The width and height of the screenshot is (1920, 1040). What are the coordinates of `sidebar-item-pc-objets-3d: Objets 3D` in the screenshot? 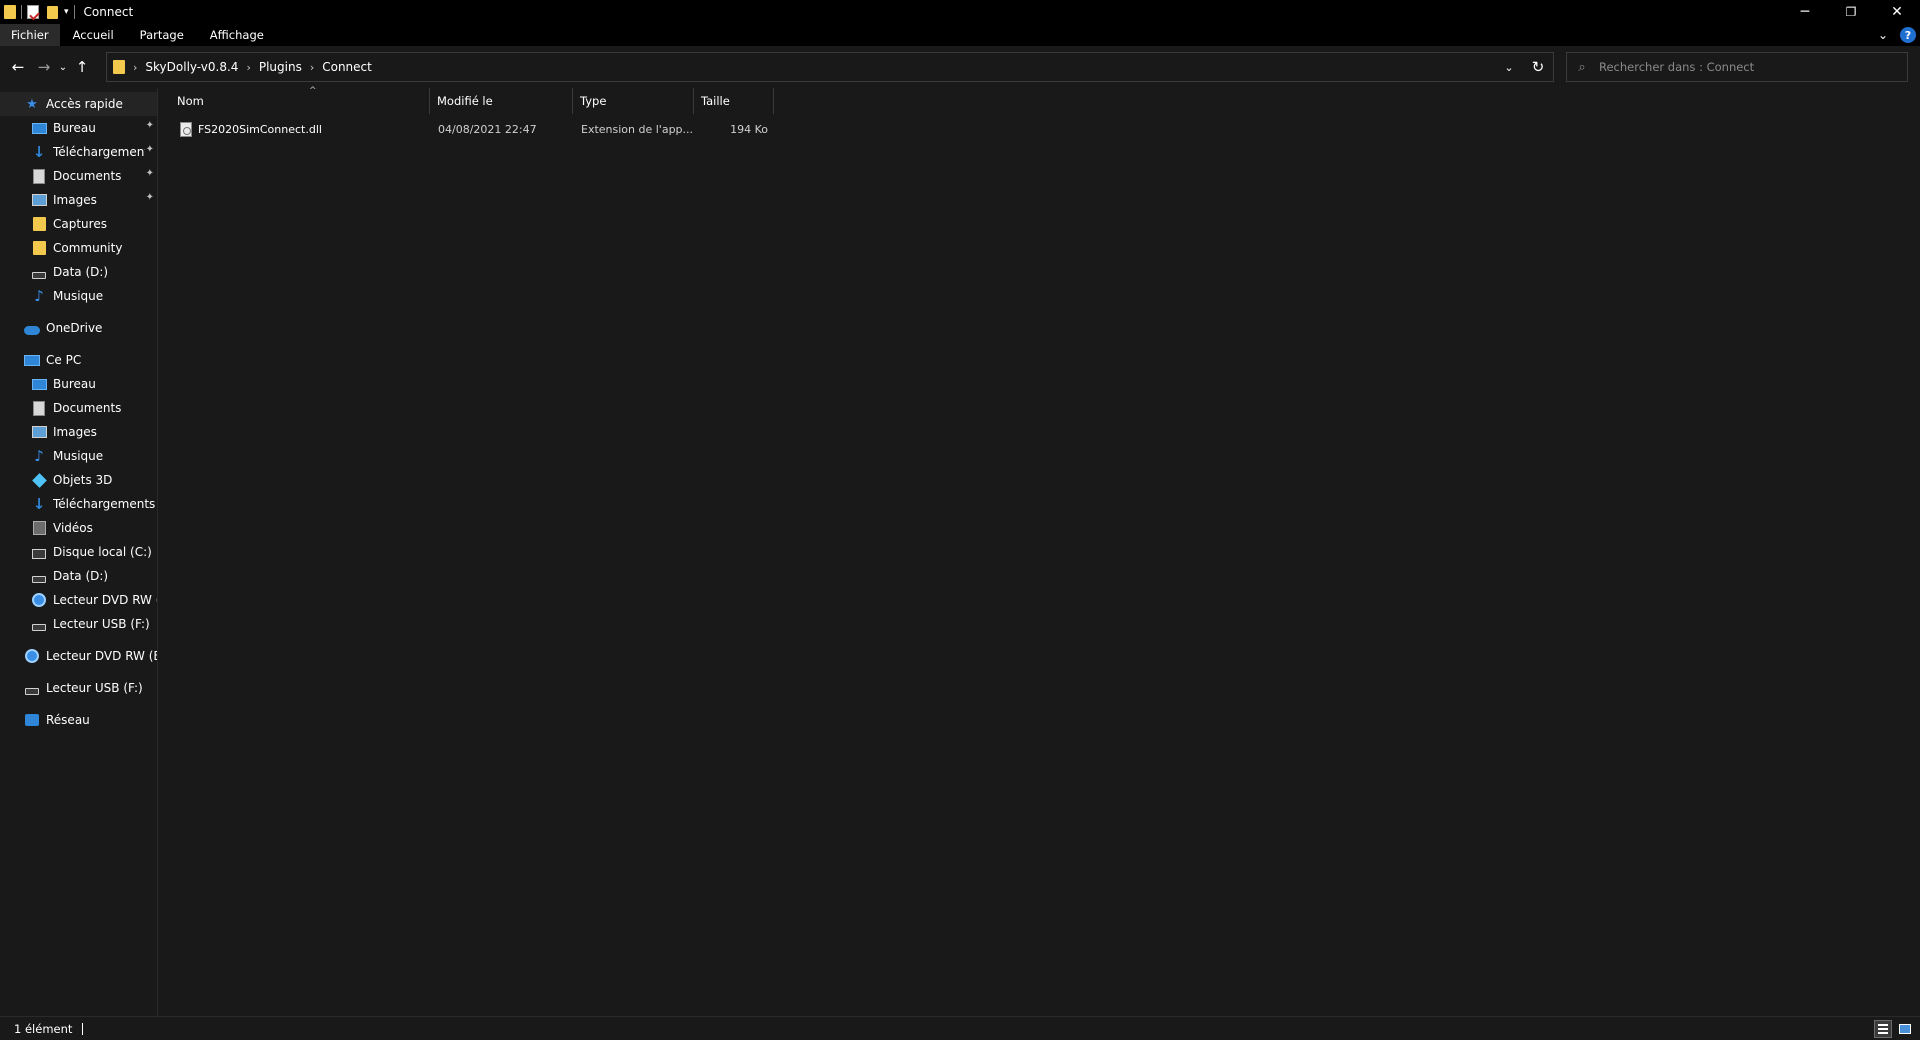 It's located at (78, 480).